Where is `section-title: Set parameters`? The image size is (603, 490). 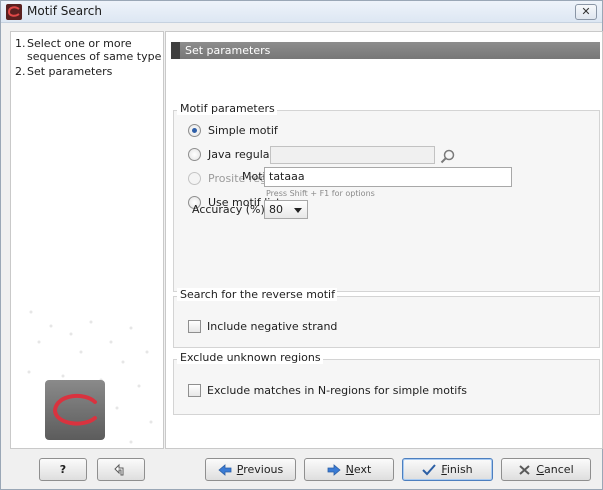 section-title: Set parameters is located at coordinates (228, 50).